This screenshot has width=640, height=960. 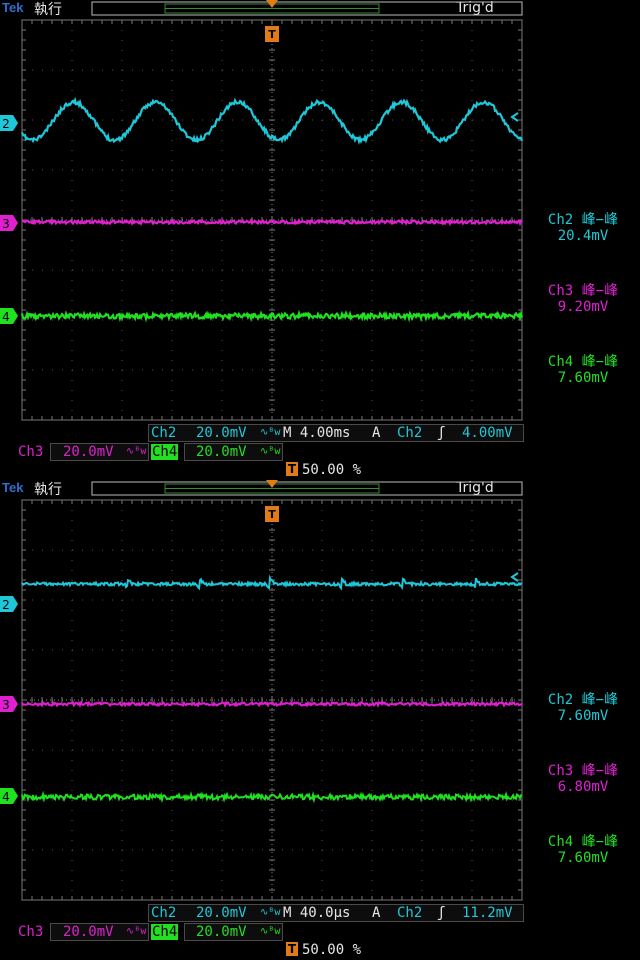 What do you see at coordinates (316, 913) in the screenshot?
I see `timebase: M 40.0µs` at bounding box center [316, 913].